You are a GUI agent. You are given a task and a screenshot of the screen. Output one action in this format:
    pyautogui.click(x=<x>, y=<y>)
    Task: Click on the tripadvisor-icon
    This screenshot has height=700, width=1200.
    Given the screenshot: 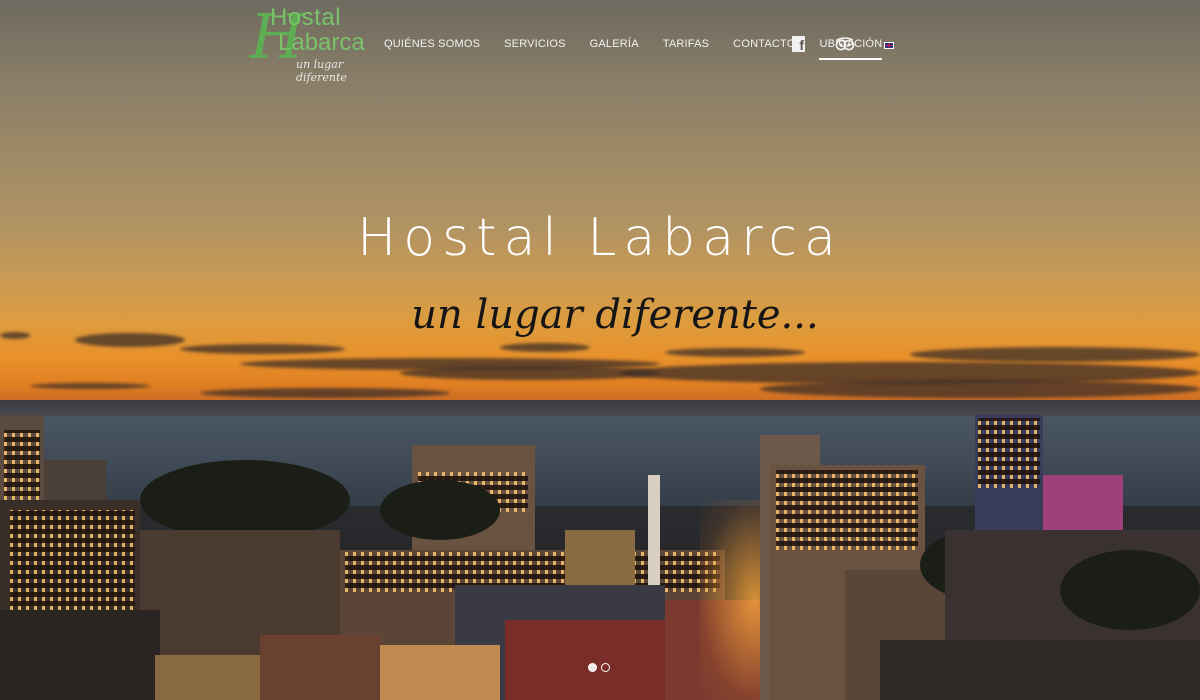 What is the action you would take?
    pyautogui.click(x=845, y=44)
    